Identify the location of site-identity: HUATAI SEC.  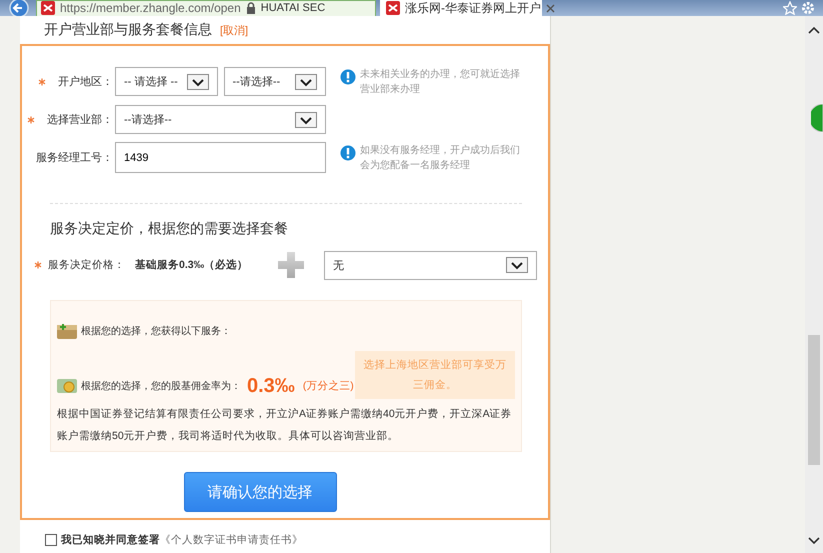
(293, 8).